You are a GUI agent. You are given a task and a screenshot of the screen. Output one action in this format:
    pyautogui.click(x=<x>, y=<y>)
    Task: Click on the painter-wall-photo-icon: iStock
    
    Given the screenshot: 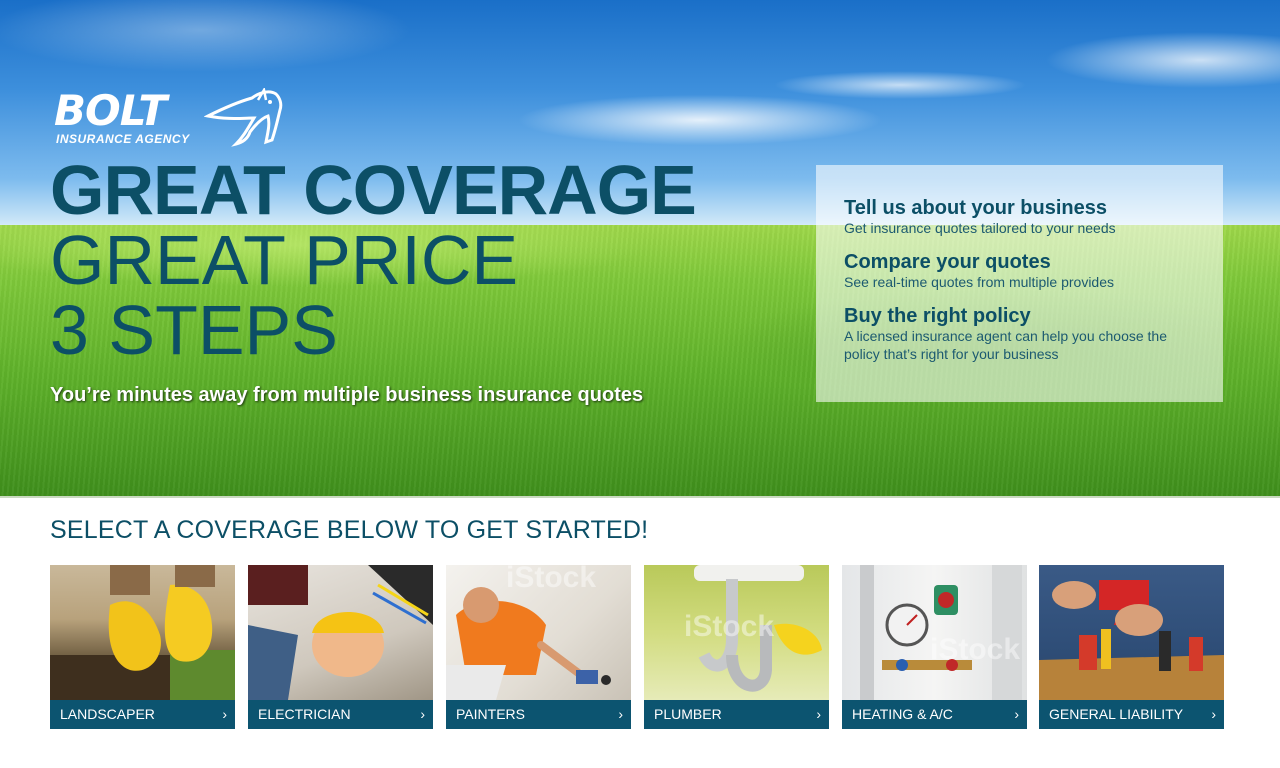 What is the action you would take?
    pyautogui.click(x=538, y=632)
    